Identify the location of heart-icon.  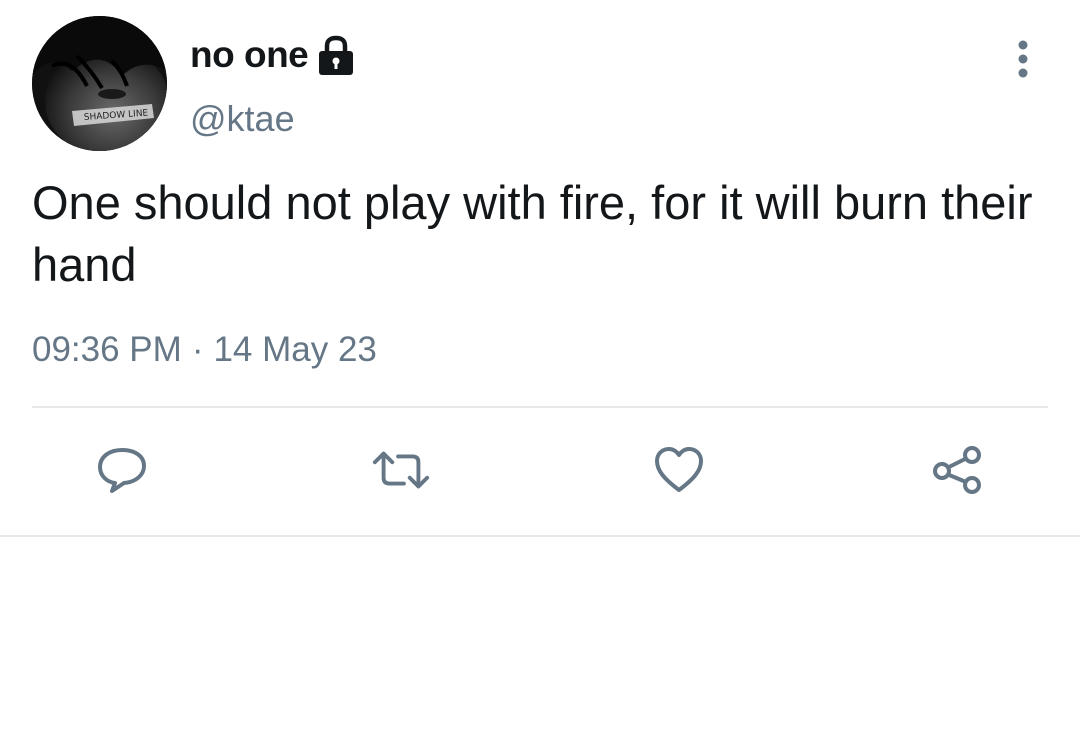
(679, 469).